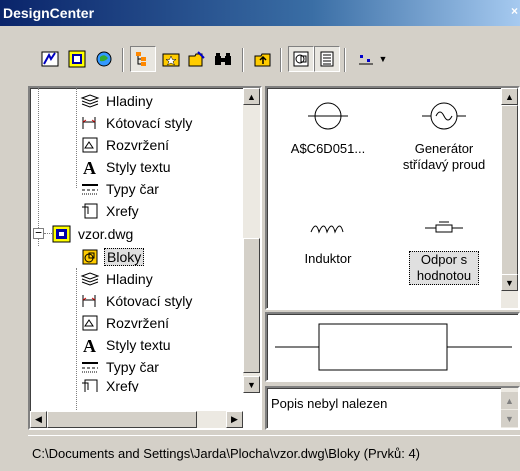 The height and width of the screenshot is (471, 520). I want to click on tree-item: Bloky, so click(112, 257).